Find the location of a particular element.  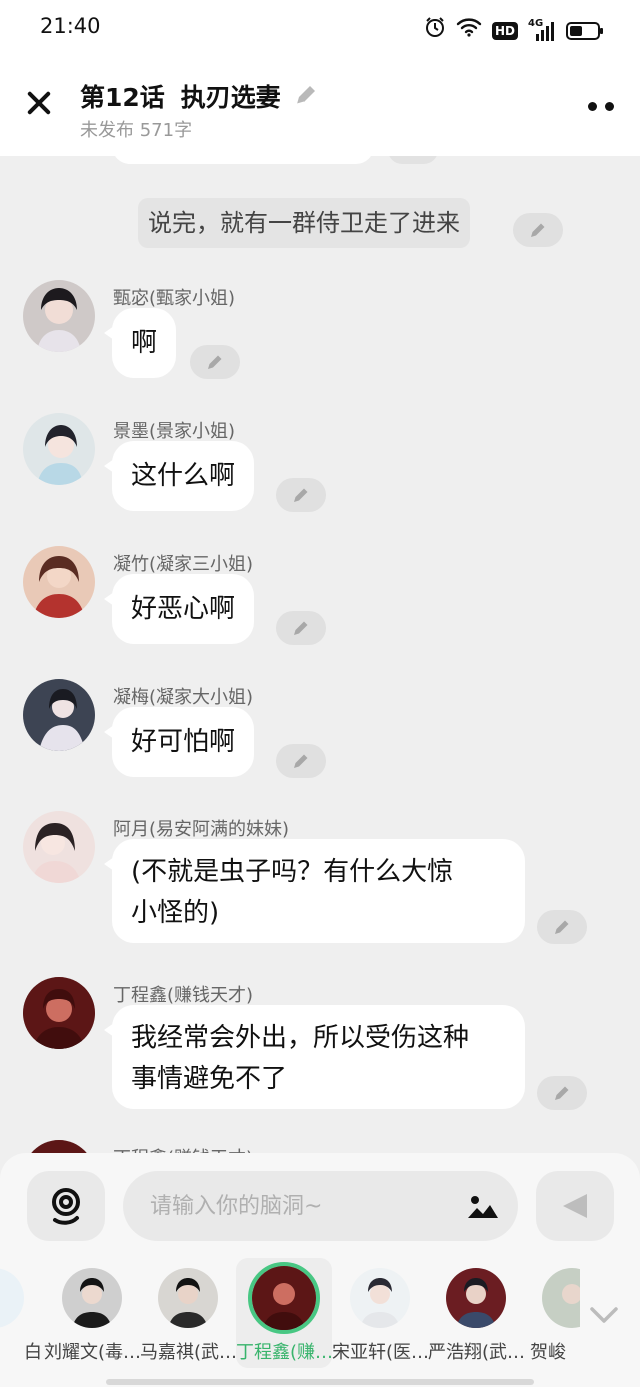

message-bubble: 这什么啊 is located at coordinates (179, 476).